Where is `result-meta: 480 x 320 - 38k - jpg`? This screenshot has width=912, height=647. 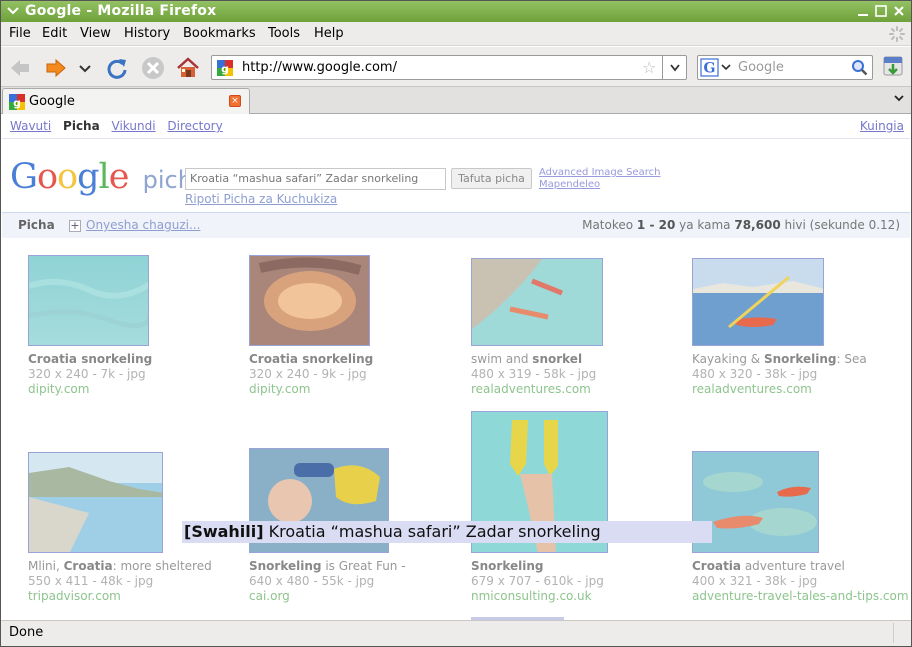
result-meta: 480 x 320 - 38k - jpg is located at coordinates (755, 374).